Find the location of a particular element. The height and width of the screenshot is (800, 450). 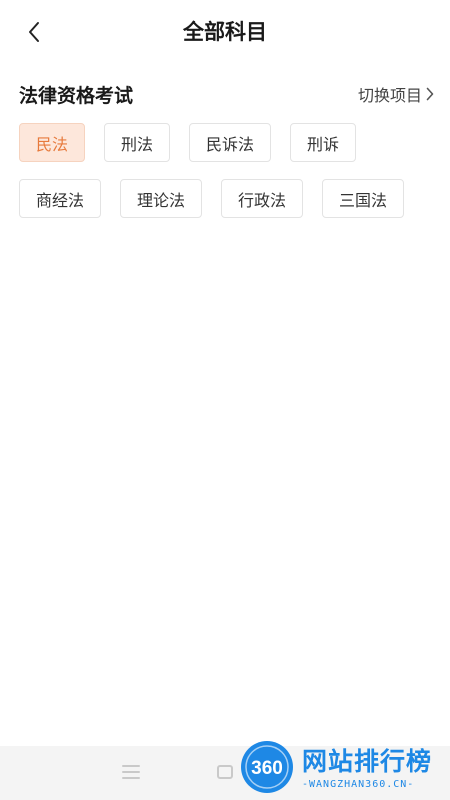

switch-project-label: 切换项目 is located at coordinates (389, 95).